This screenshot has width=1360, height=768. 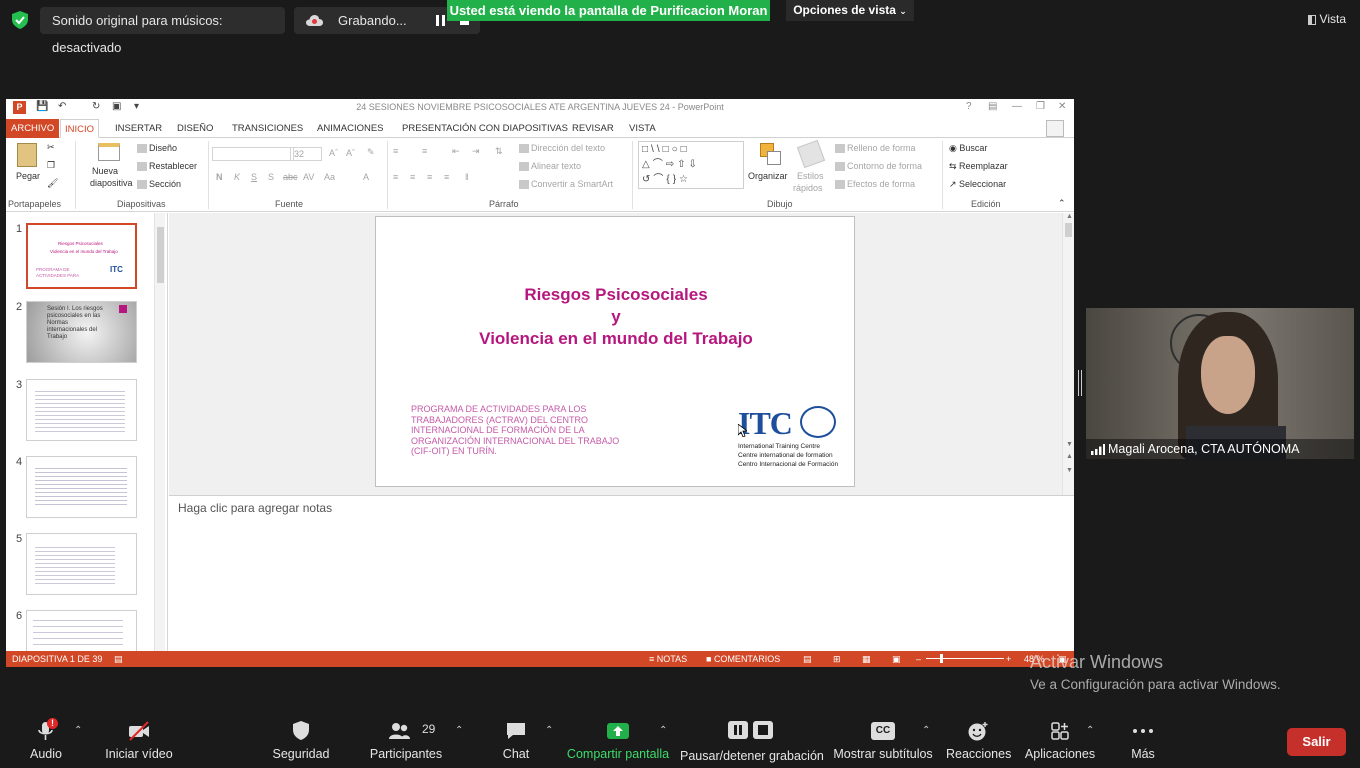 What do you see at coordinates (1017, 106) in the screenshot?
I see `minimize-icon: —` at bounding box center [1017, 106].